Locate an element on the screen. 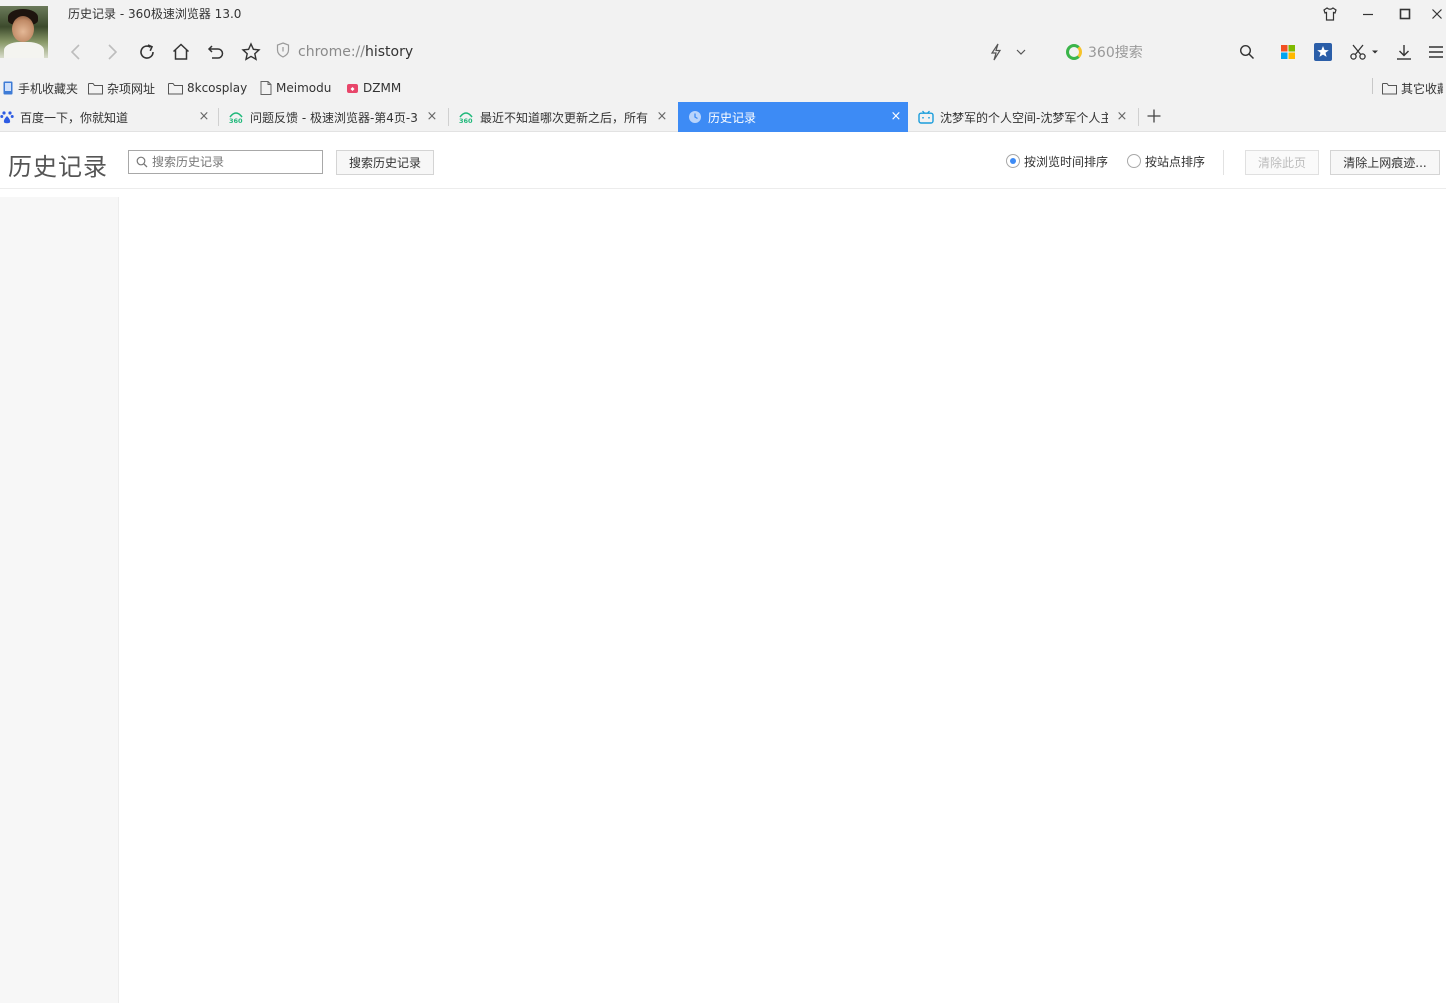  menu-button is located at coordinates (1435, 52).